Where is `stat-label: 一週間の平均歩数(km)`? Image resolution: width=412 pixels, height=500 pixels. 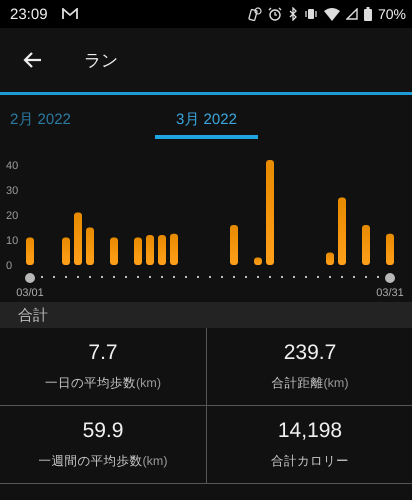
stat-label: 一週間の平均歩数(km) is located at coordinates (103, 461).